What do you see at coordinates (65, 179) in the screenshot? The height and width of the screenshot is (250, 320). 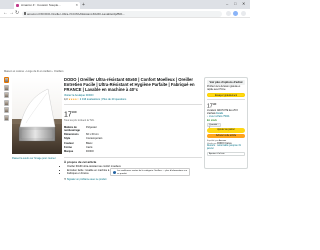 I see `flag-icon: ⚑` at bounding box center [65, 179].